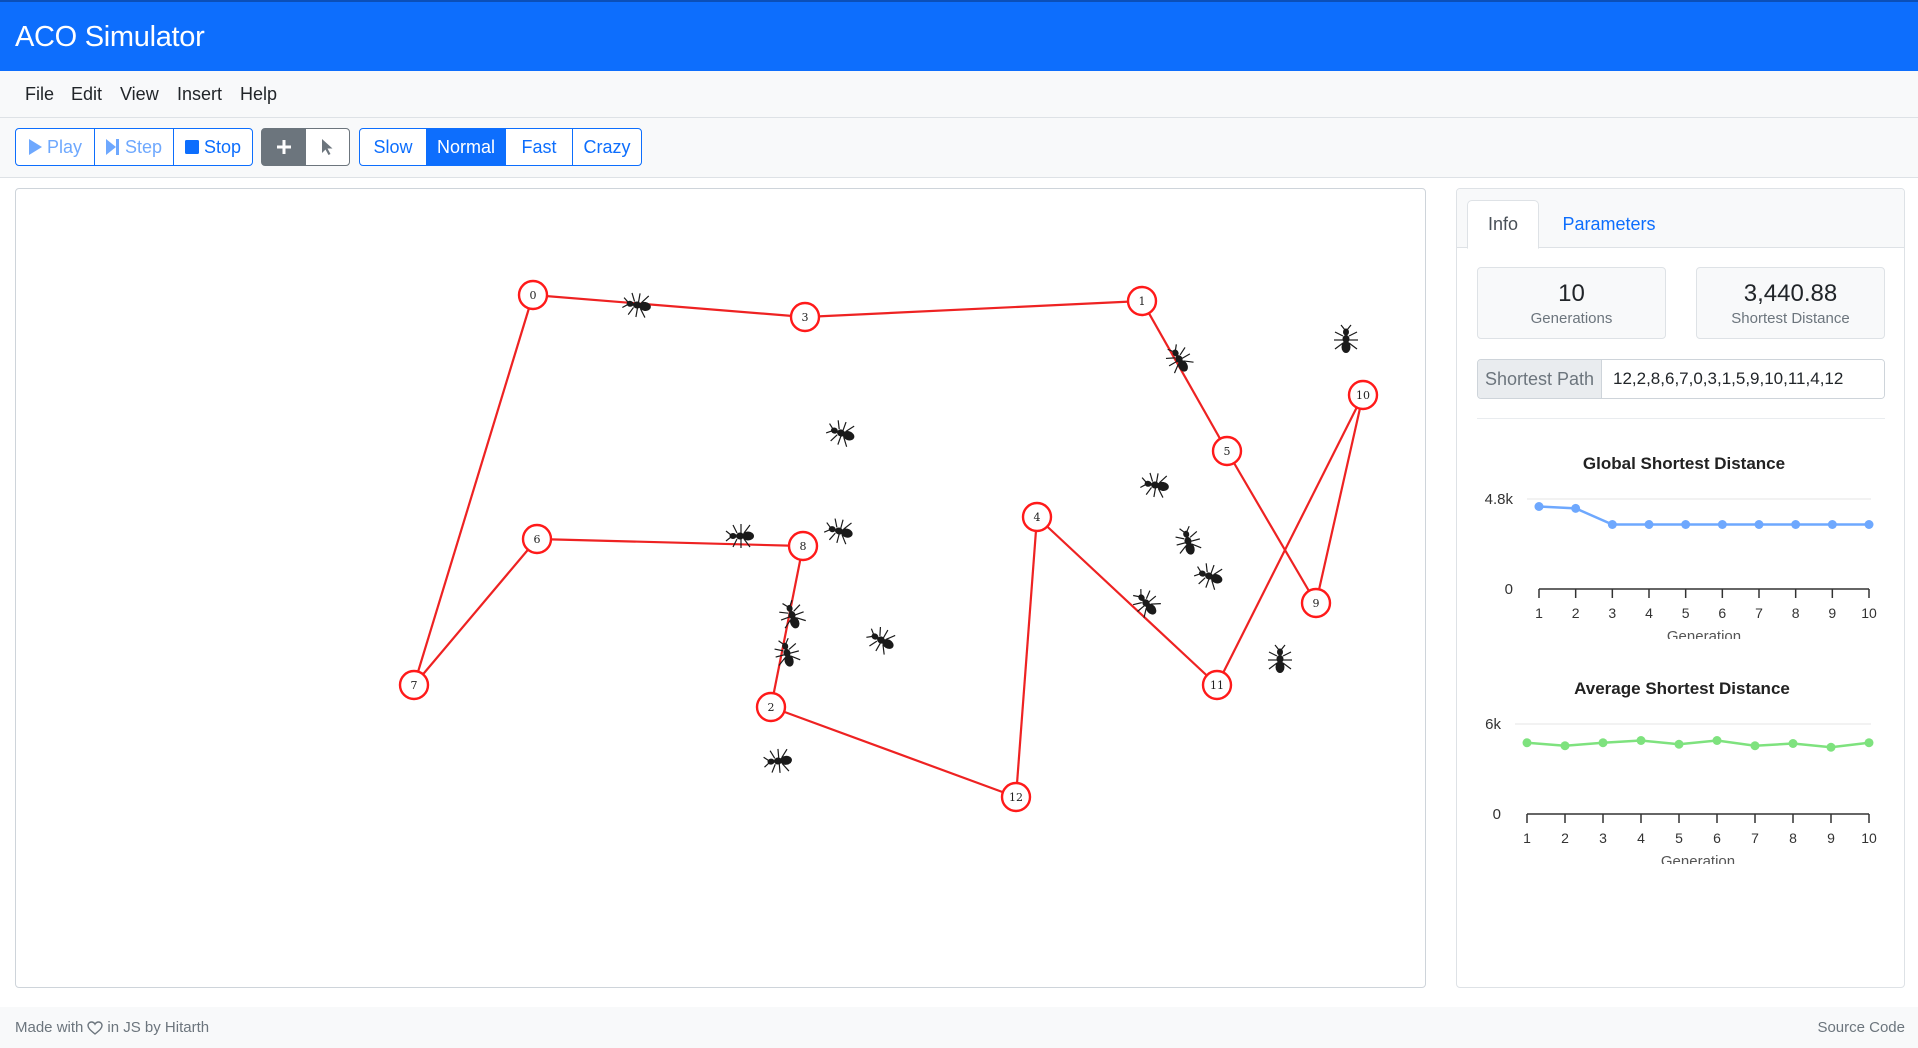 Image resolution: width=1918 pixels, height=1048 pixels. Describe the element at coordinates (143, 146) in the screenshot. I see `step-label: Step` at that location.